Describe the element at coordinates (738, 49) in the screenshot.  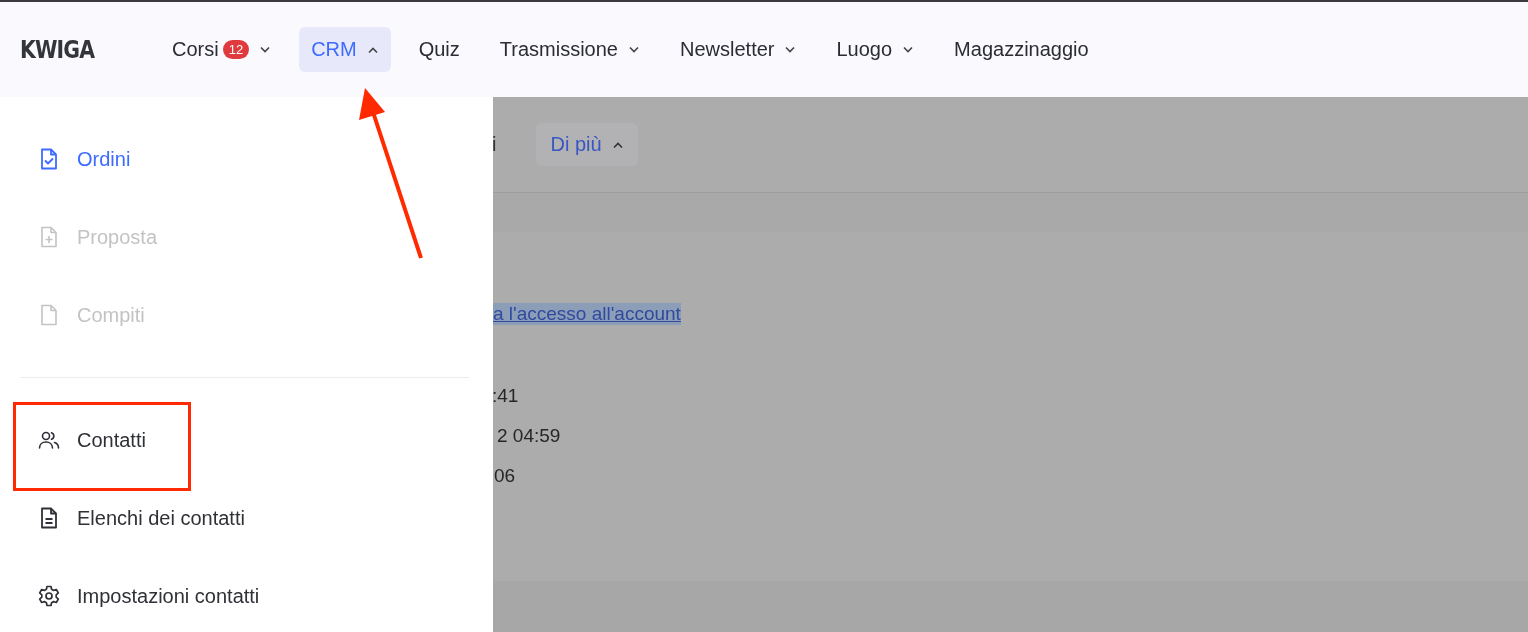
I see `nav-menu-item: Newsletter` at that location.